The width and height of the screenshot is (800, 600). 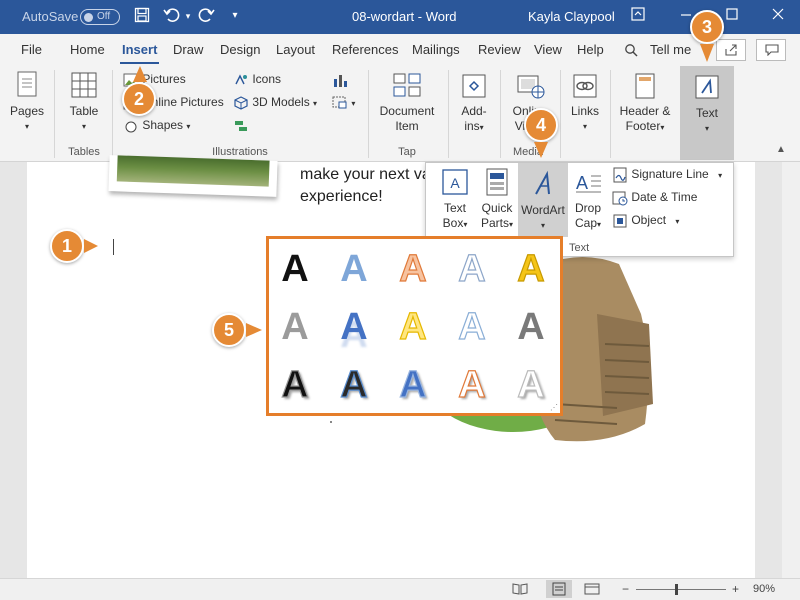 I want to click on wordart-style-13: A, so click(x=413, y=385).